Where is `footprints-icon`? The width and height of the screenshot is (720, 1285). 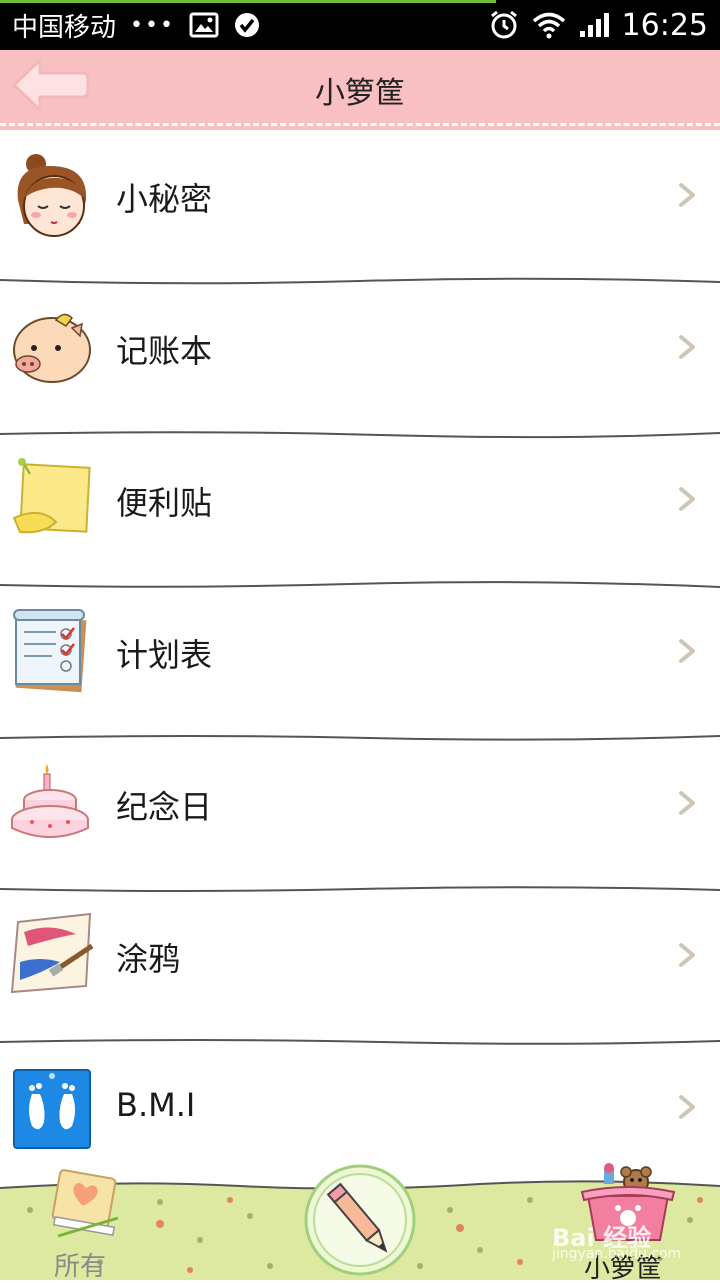
footprints-icon is located at coordinates (52, 1109).